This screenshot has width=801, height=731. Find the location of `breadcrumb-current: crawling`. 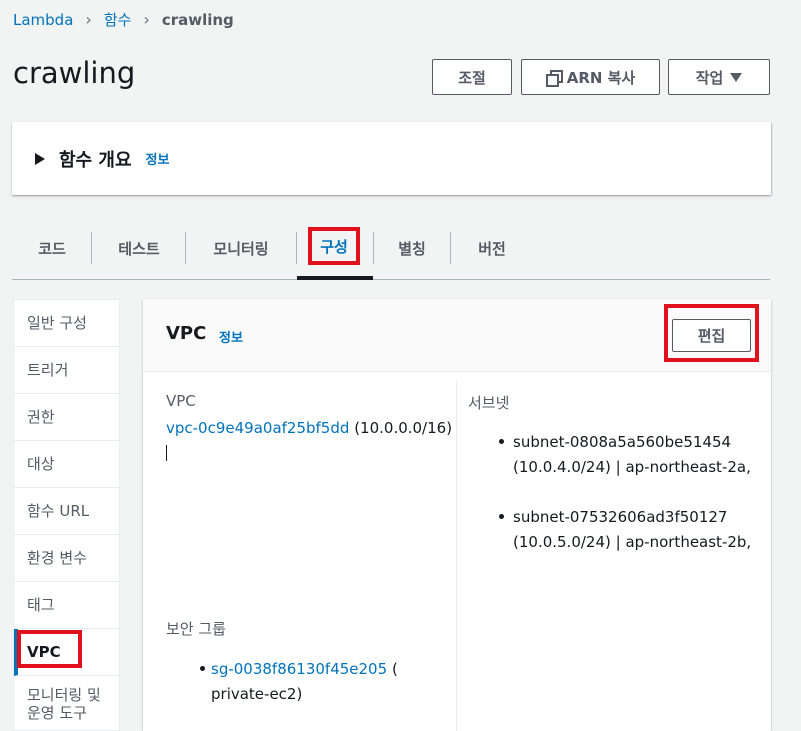

breadcrumb-current: crawling is located at coordinates (197, 19).